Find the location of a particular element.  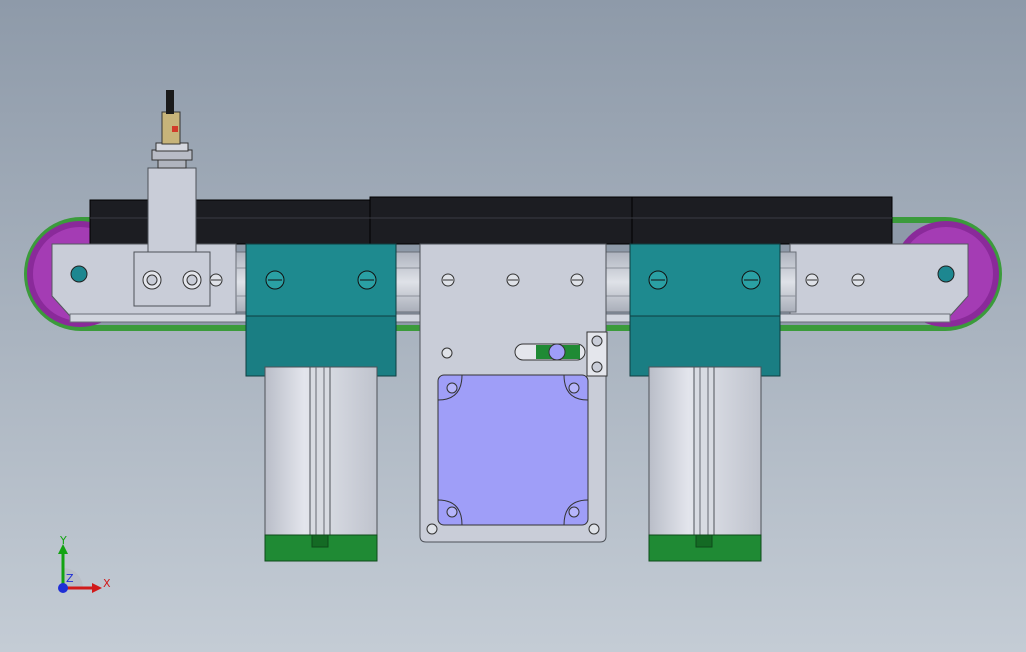

top-cover is located at coordinates (491, 220).